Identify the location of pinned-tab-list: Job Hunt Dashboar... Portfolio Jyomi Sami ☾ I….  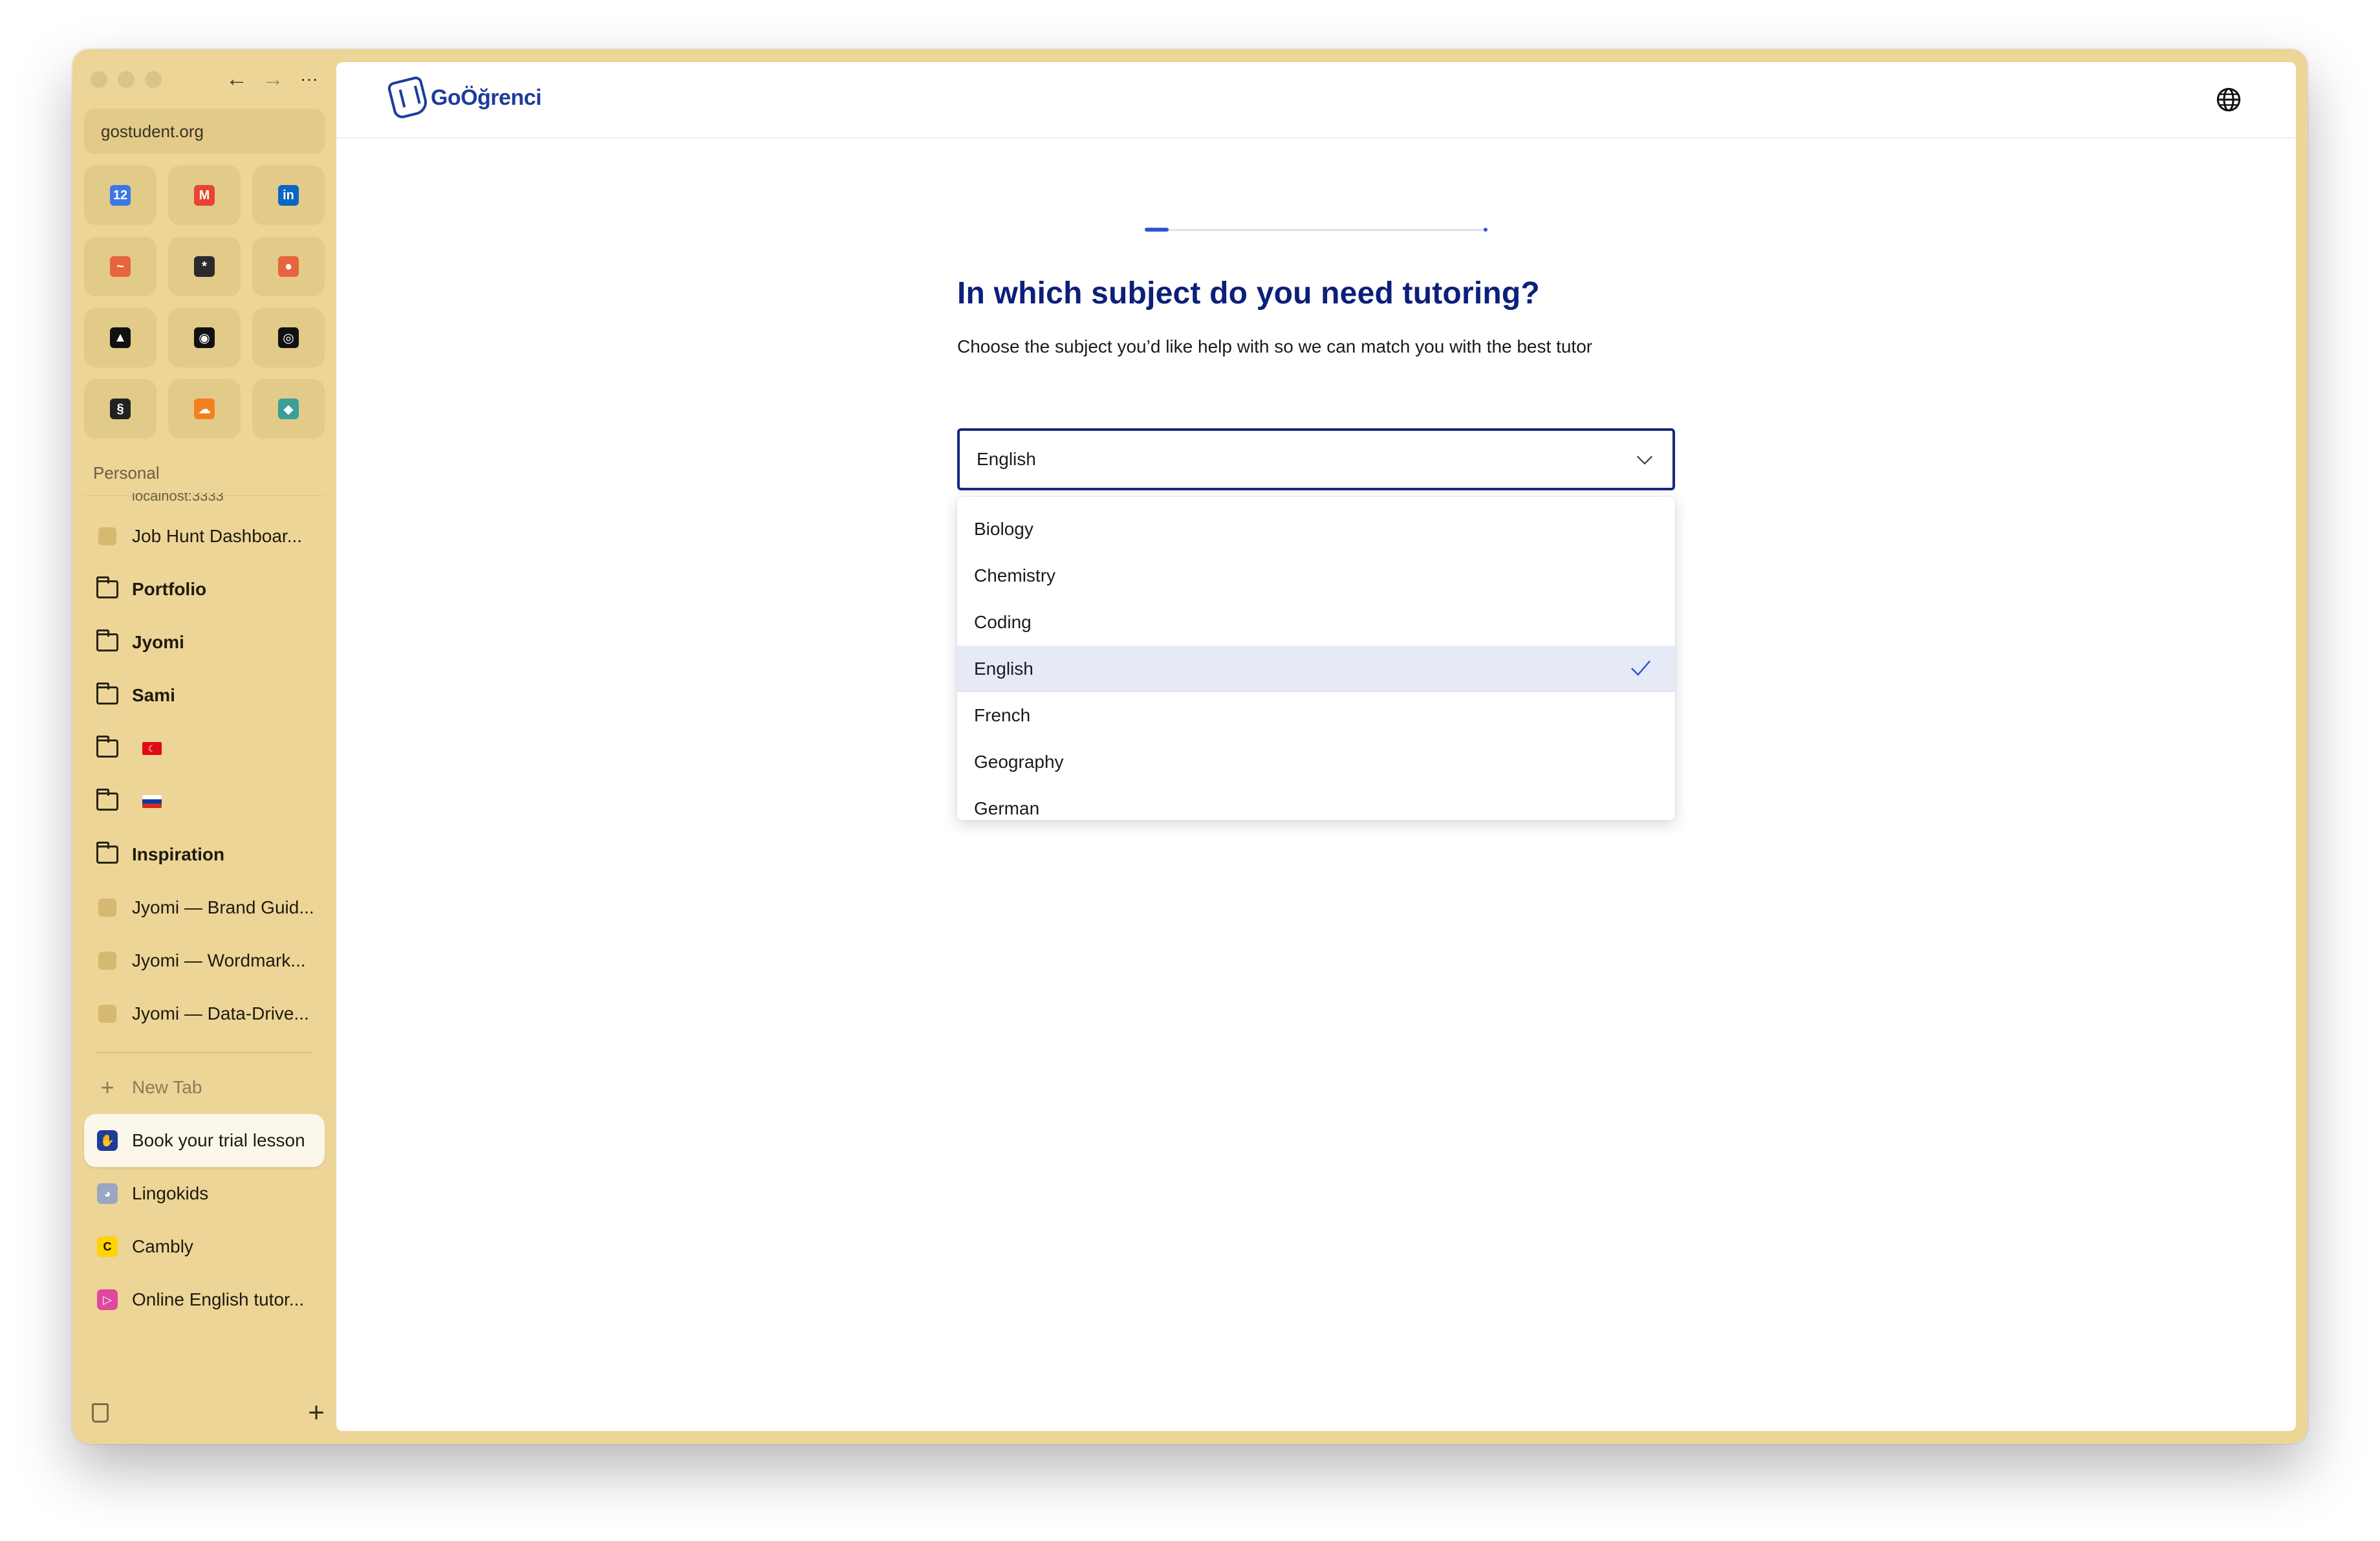
(204, 918).